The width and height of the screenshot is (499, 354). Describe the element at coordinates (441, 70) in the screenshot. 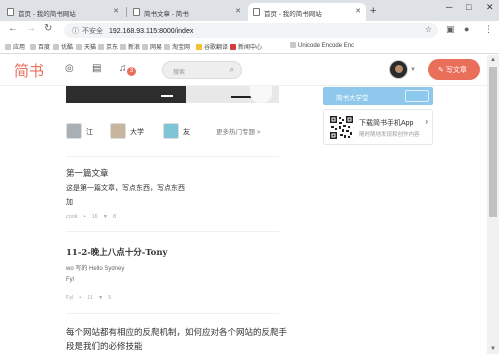

I see `pen-icon: ✎` at that location.